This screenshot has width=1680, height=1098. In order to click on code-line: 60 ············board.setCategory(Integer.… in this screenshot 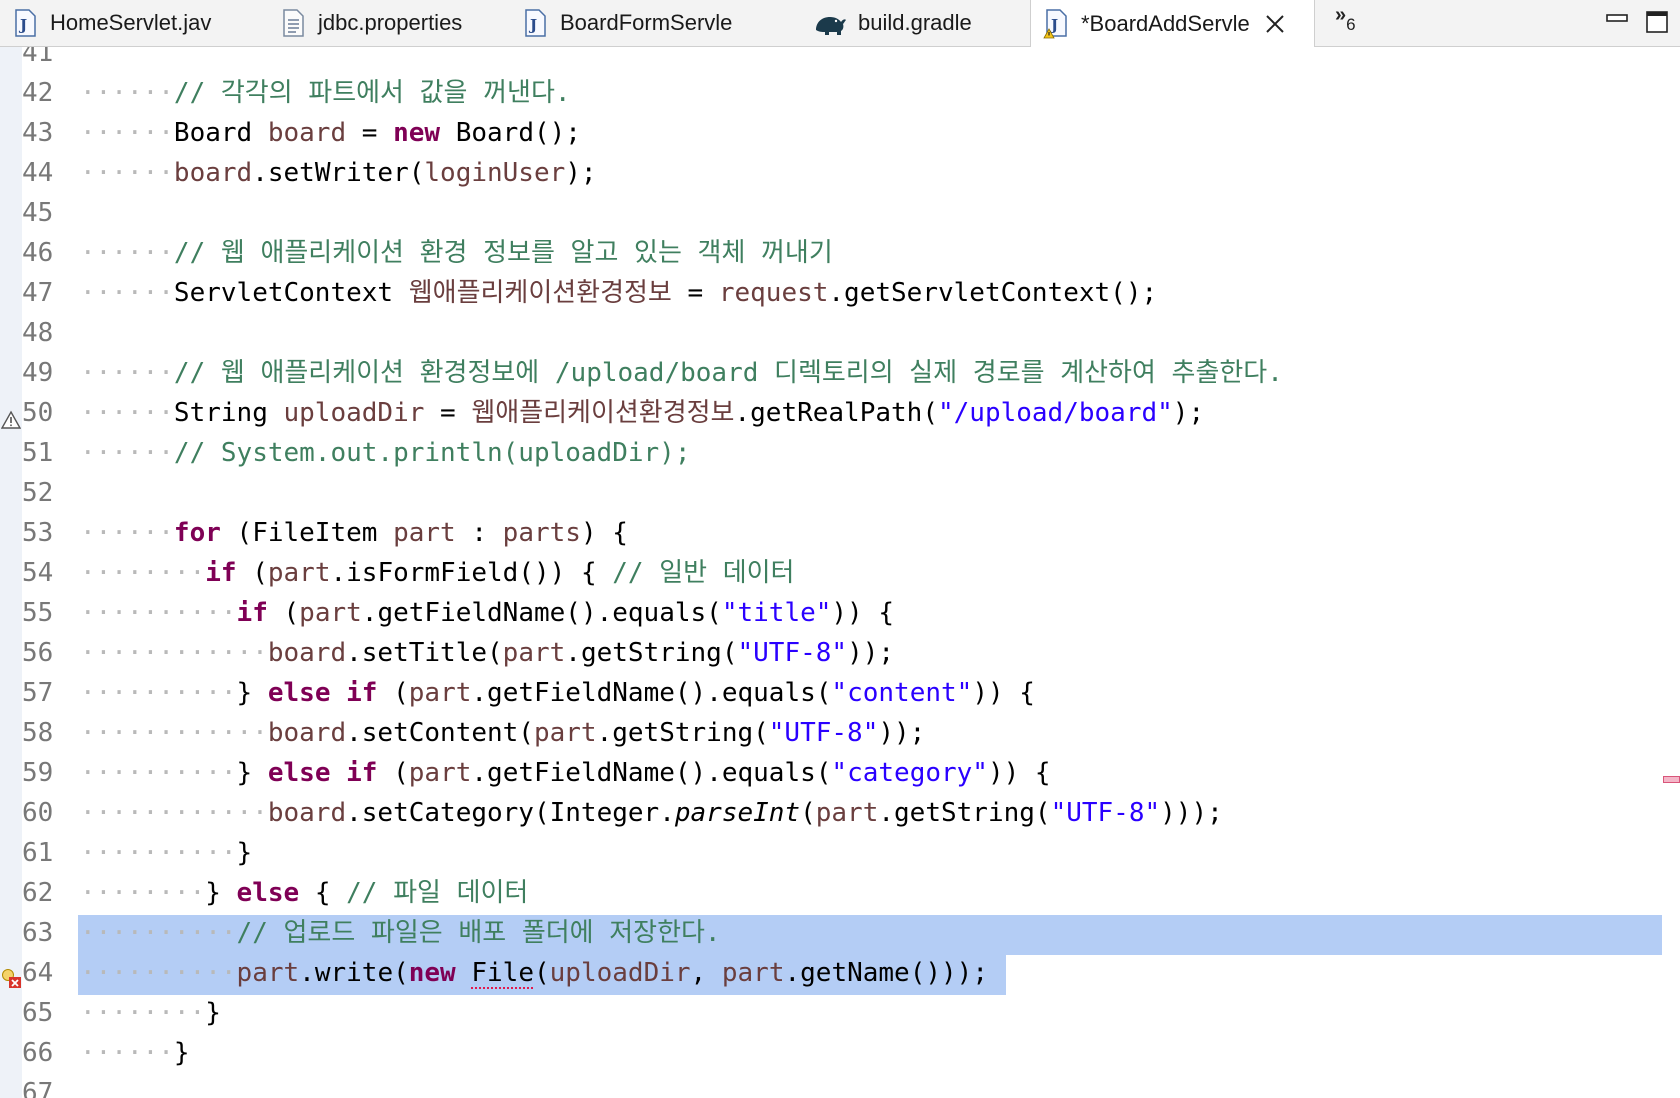, I will do `click(840, 813)`.